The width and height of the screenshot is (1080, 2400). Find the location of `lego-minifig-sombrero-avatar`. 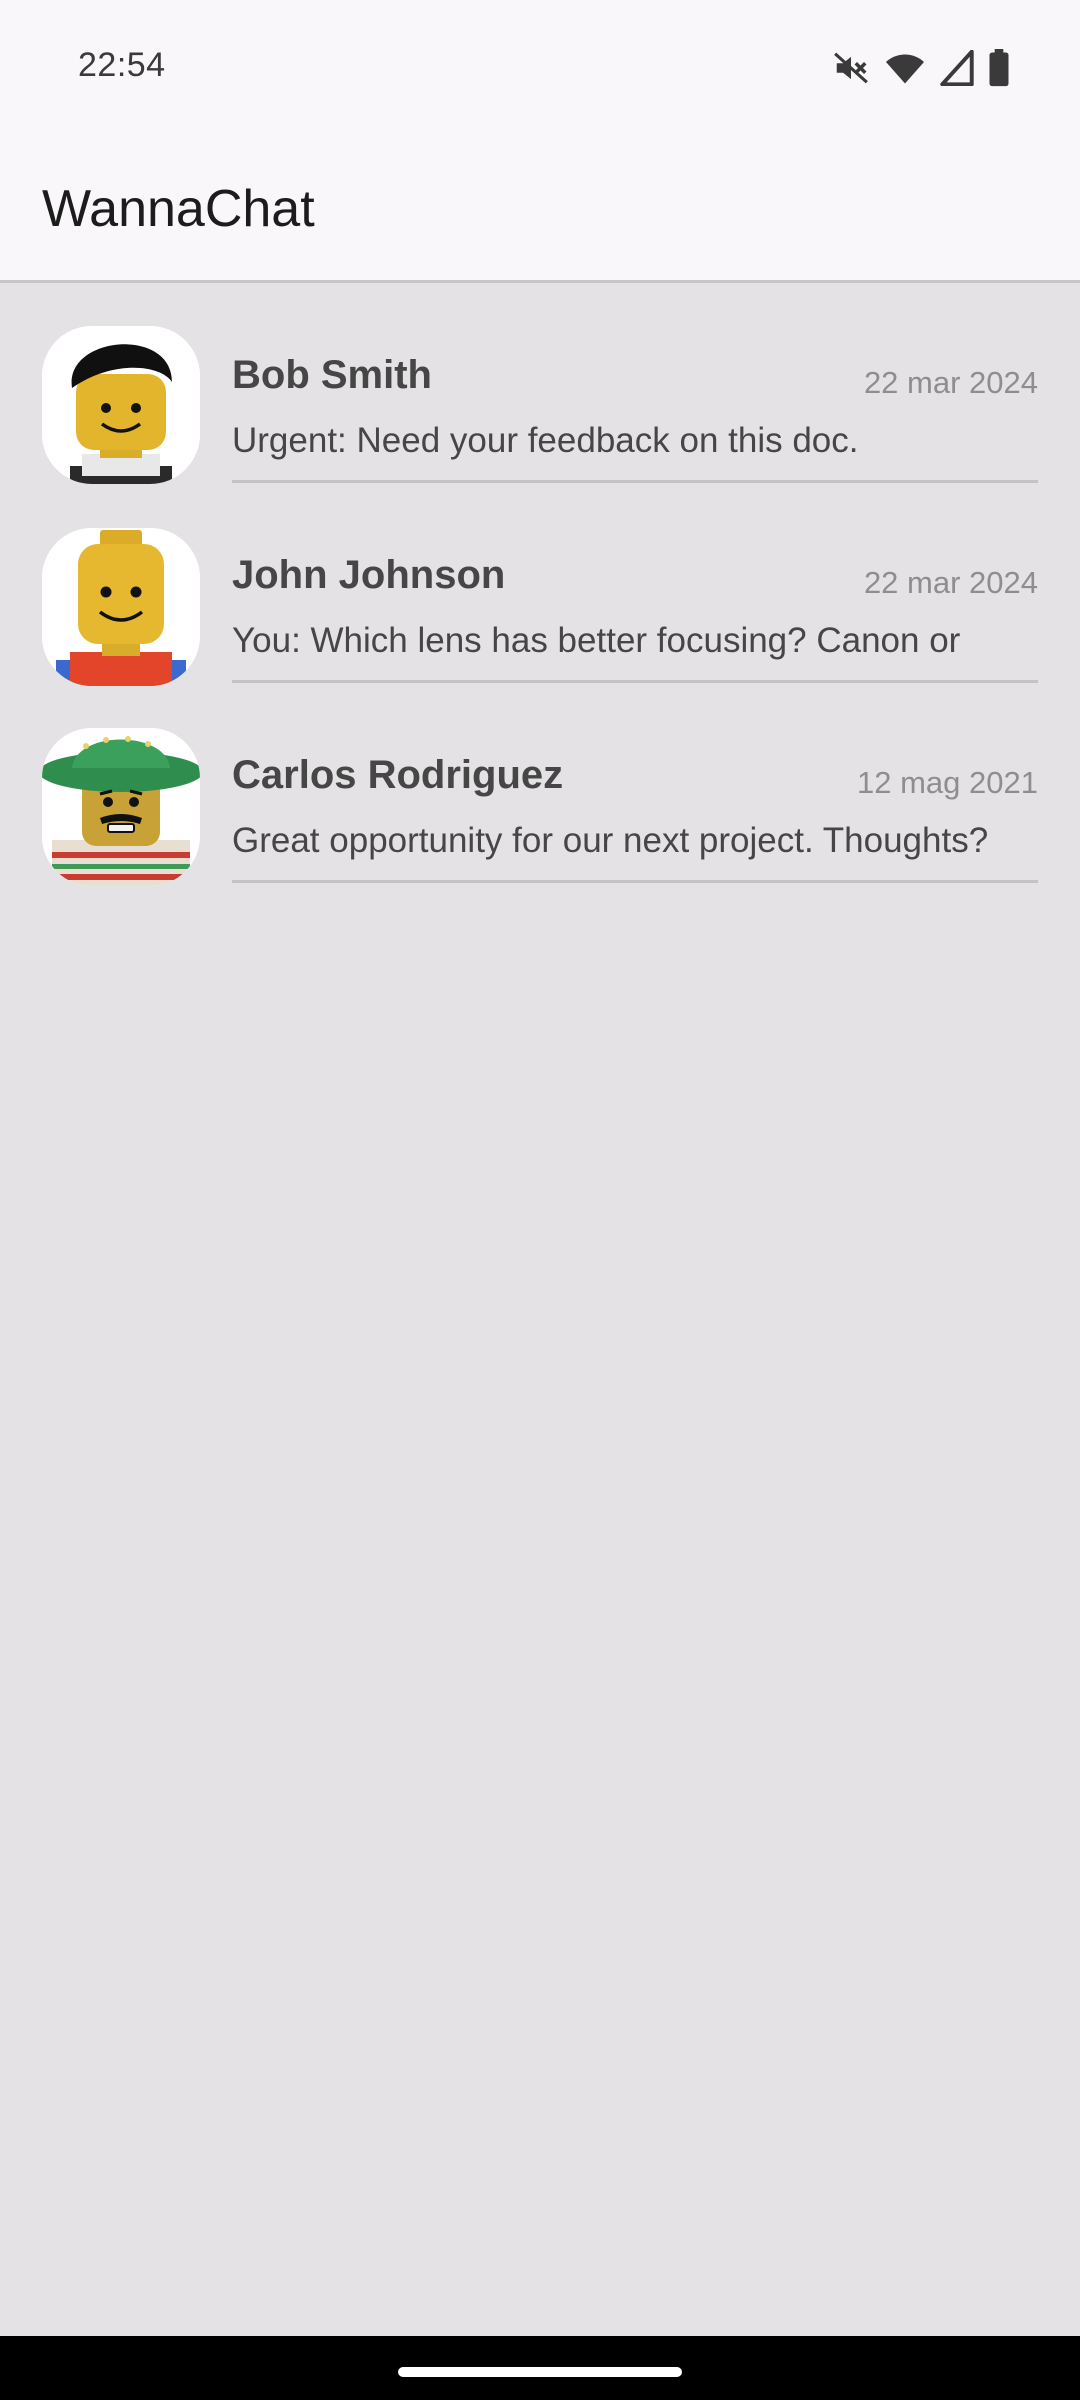

lego-minifig-sombrero-avatar is located at coordinates (121, 807).